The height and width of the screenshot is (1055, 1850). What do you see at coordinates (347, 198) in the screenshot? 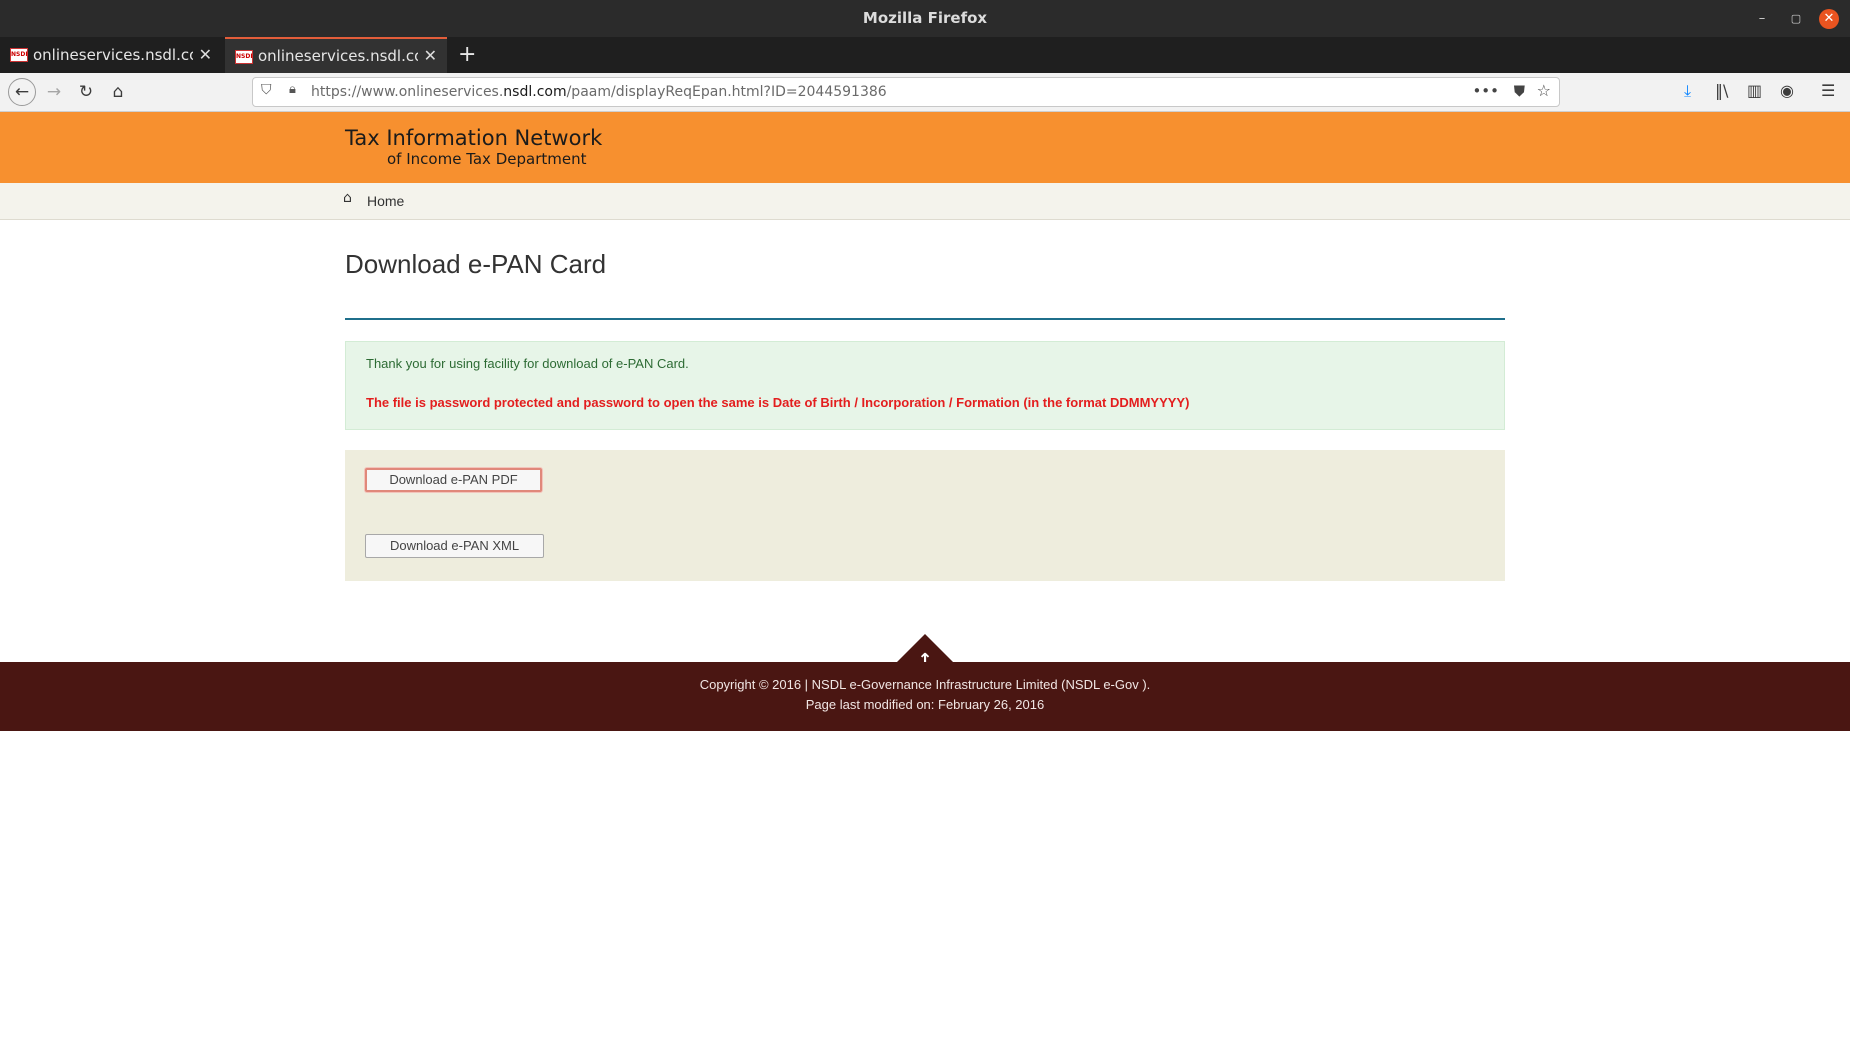
I see `house-icon: ⌂` at bounding box center [347, 198].